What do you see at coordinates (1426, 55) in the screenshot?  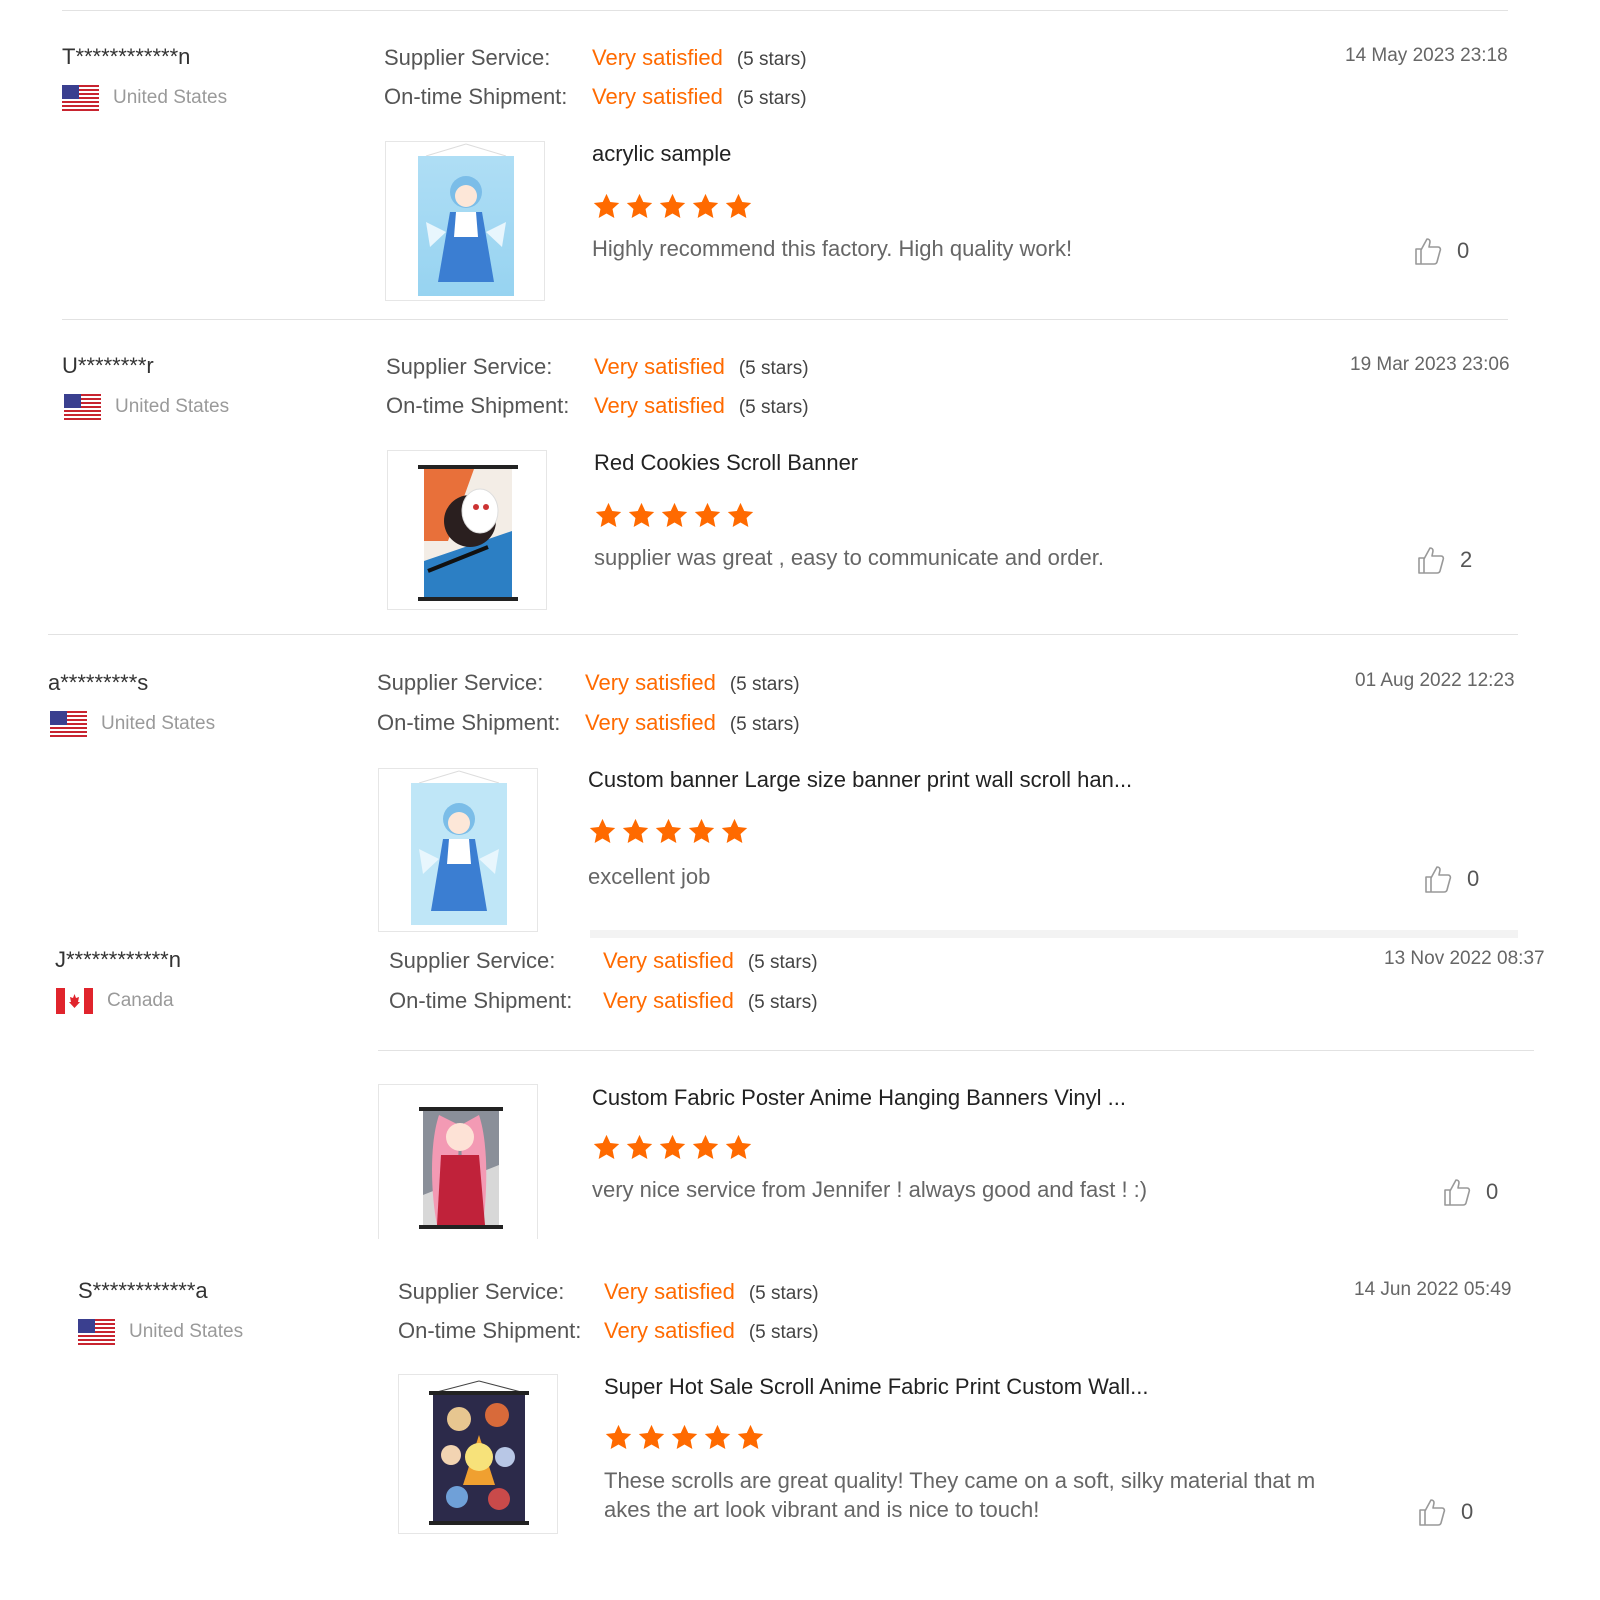 I see `review-date: 14 May 2023 23:18` at bounding box center [1426, 55].